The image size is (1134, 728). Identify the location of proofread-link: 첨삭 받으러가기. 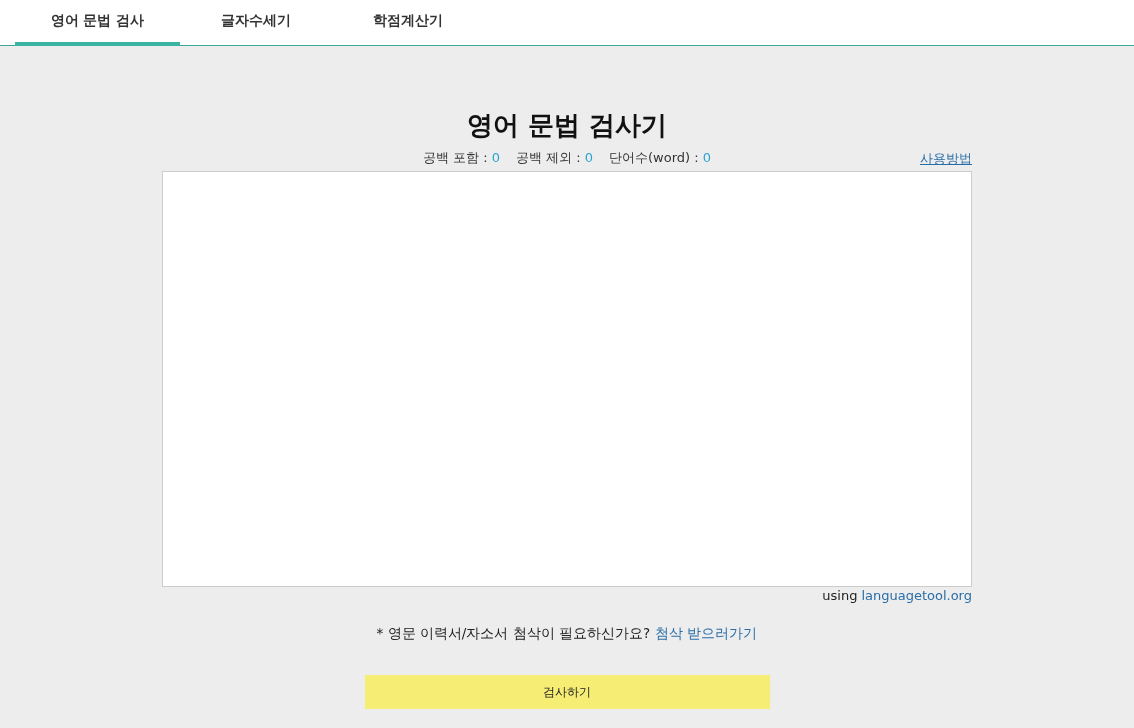
(706, 634).